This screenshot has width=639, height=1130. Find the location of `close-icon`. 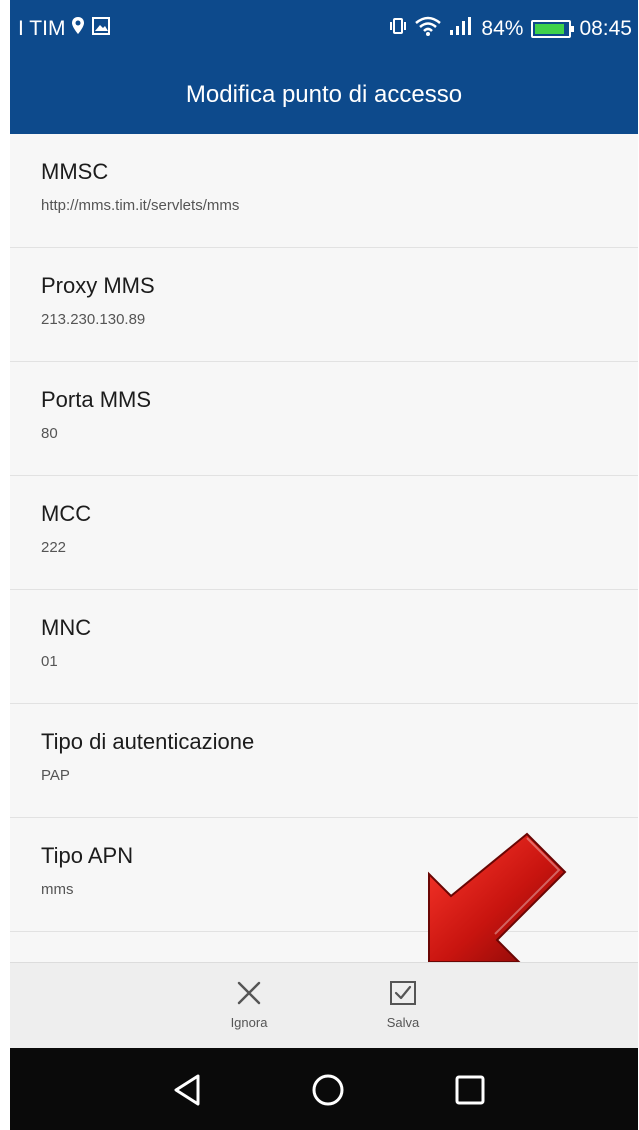

close-icon is located at coordinates (249, 993).